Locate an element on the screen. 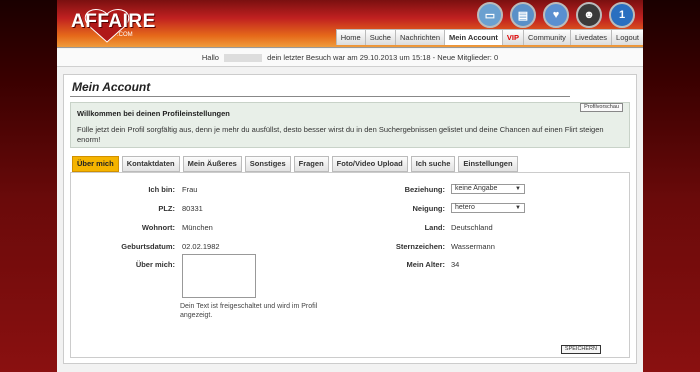  label-land: Land: is located at coordinates (434, 227).